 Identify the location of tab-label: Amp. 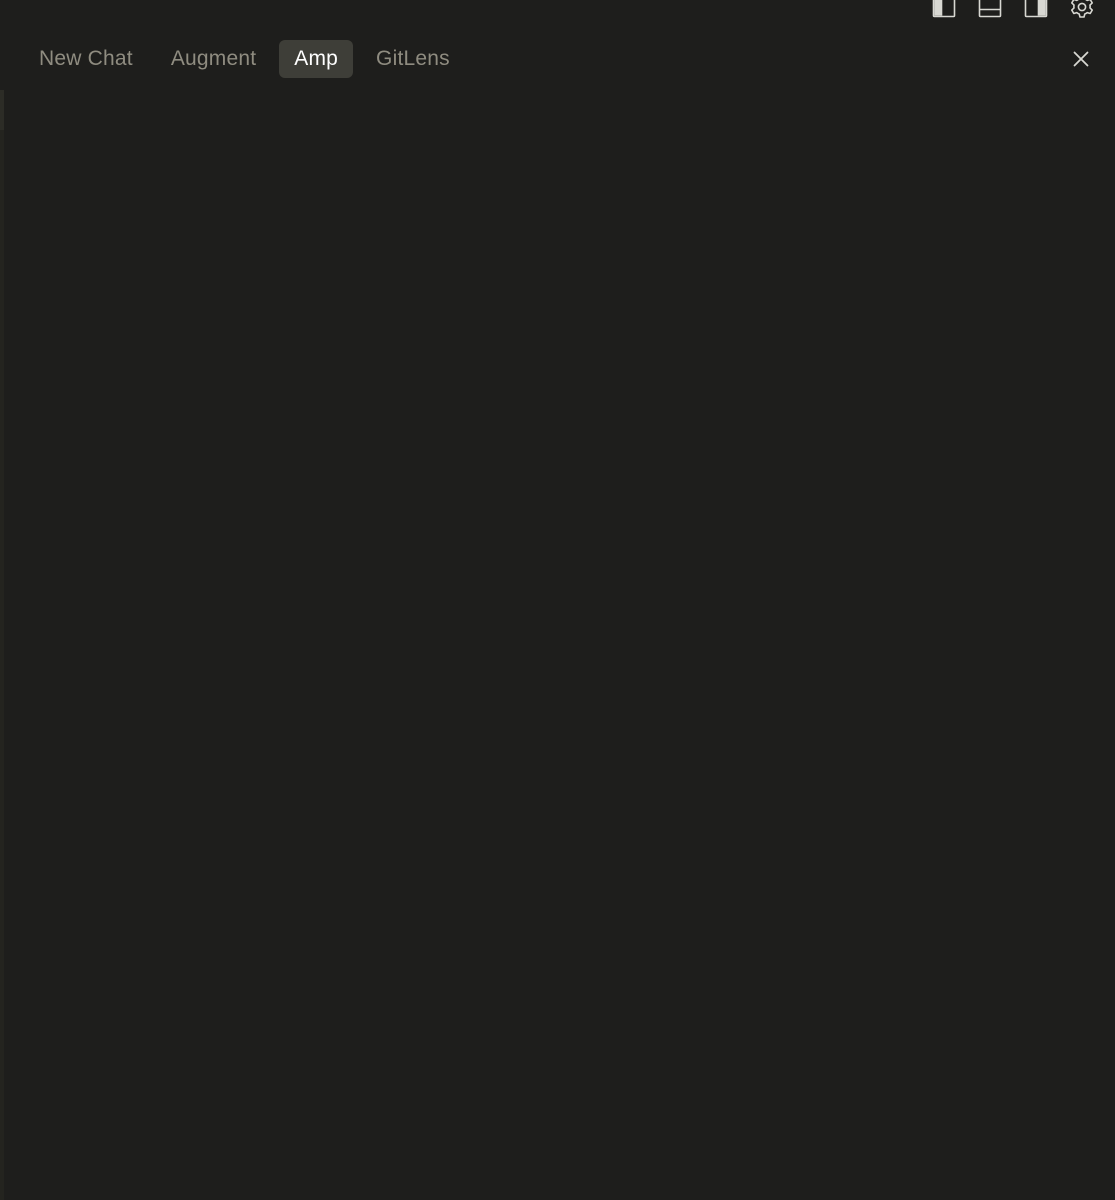
(316, 58).